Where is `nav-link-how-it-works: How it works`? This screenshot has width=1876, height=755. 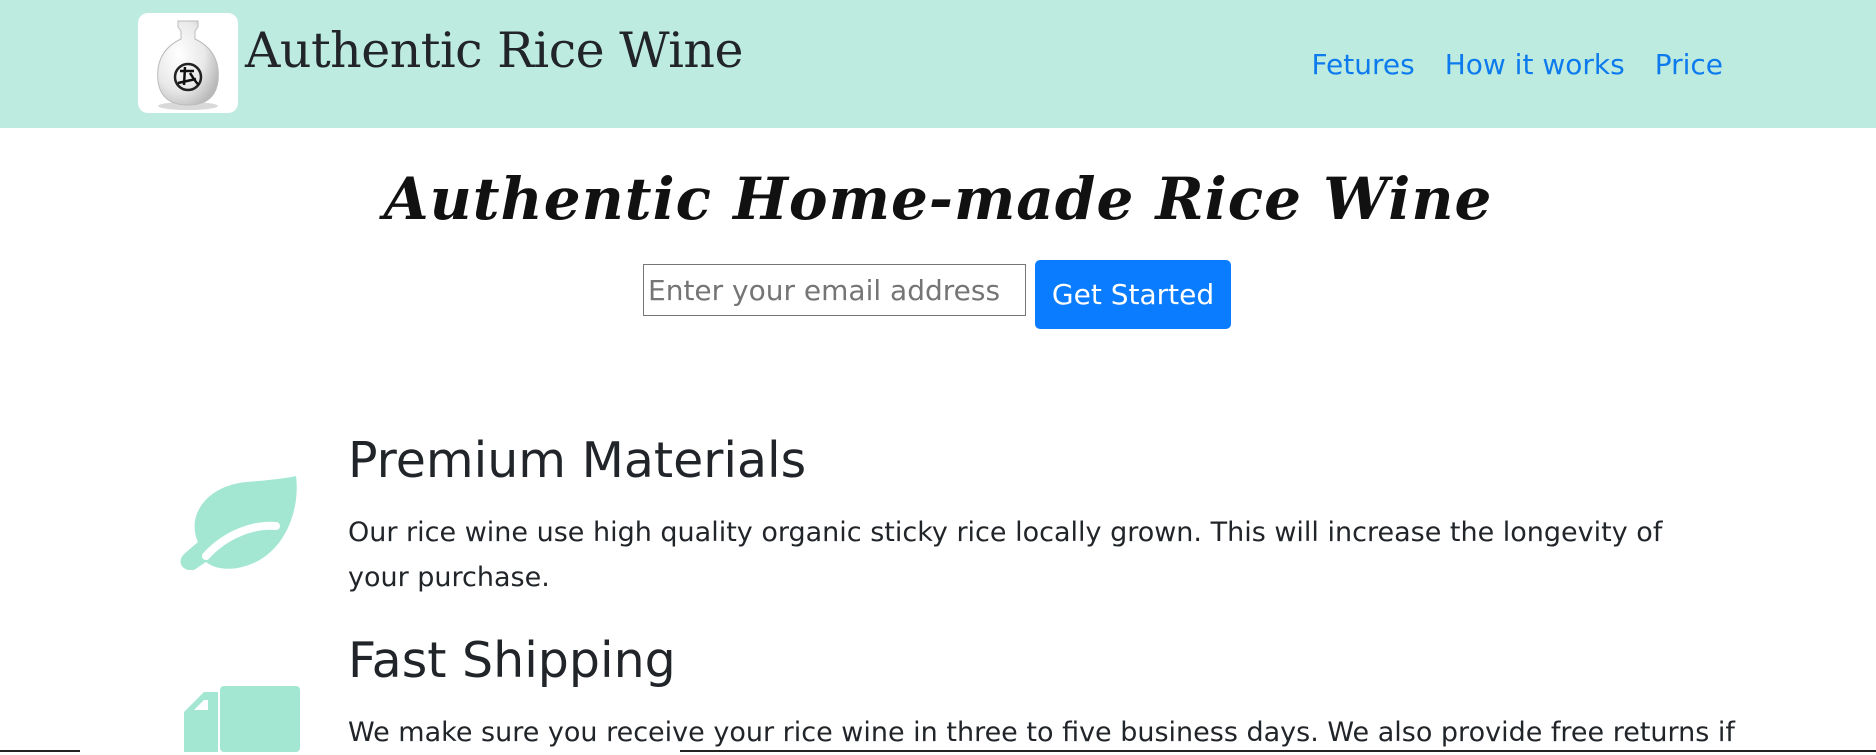
nav-link-how-it-works: How it works is located at coordinates (1535, 64).